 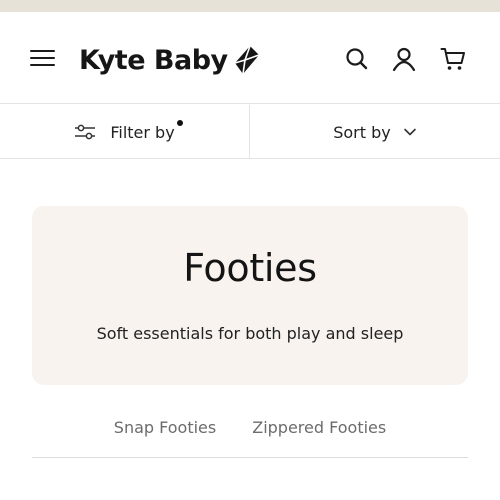 I want to click on sliders-icon, so click(x=85, y=132).